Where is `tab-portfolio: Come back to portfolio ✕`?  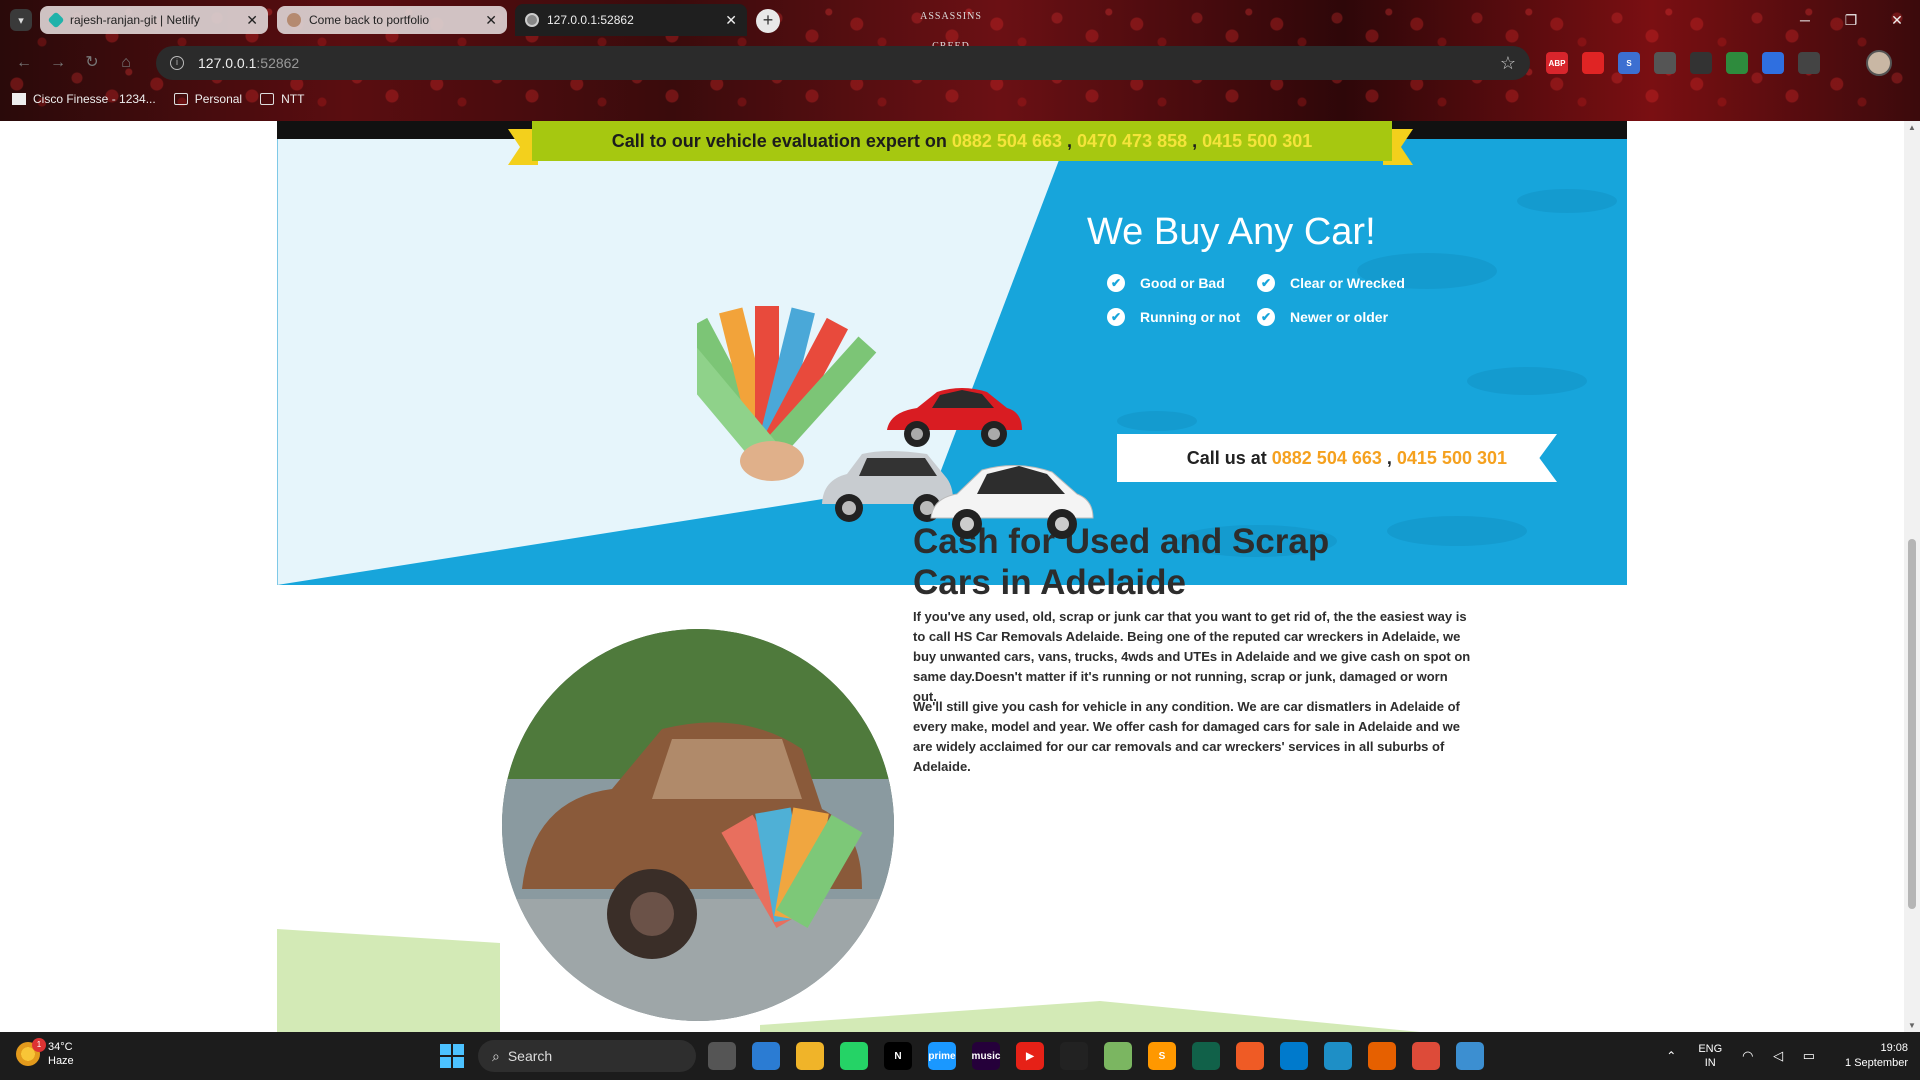
tab-portfolio: Come back to portfolio ✕ is located at coordinates (392, 20).